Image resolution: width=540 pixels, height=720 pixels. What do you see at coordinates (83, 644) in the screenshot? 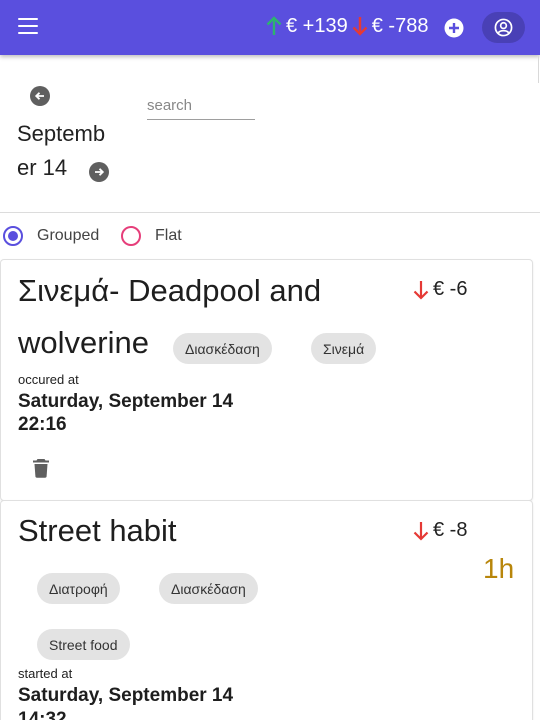
I see `tag-chip: Street food` at bounding box center [83, 644].